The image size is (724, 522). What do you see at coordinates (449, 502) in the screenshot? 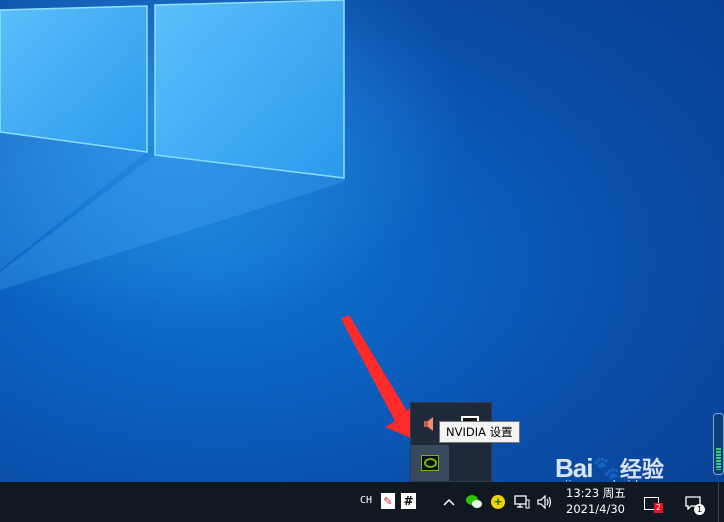
I see `chevron-up-icon` at bounding box center [449, 502].